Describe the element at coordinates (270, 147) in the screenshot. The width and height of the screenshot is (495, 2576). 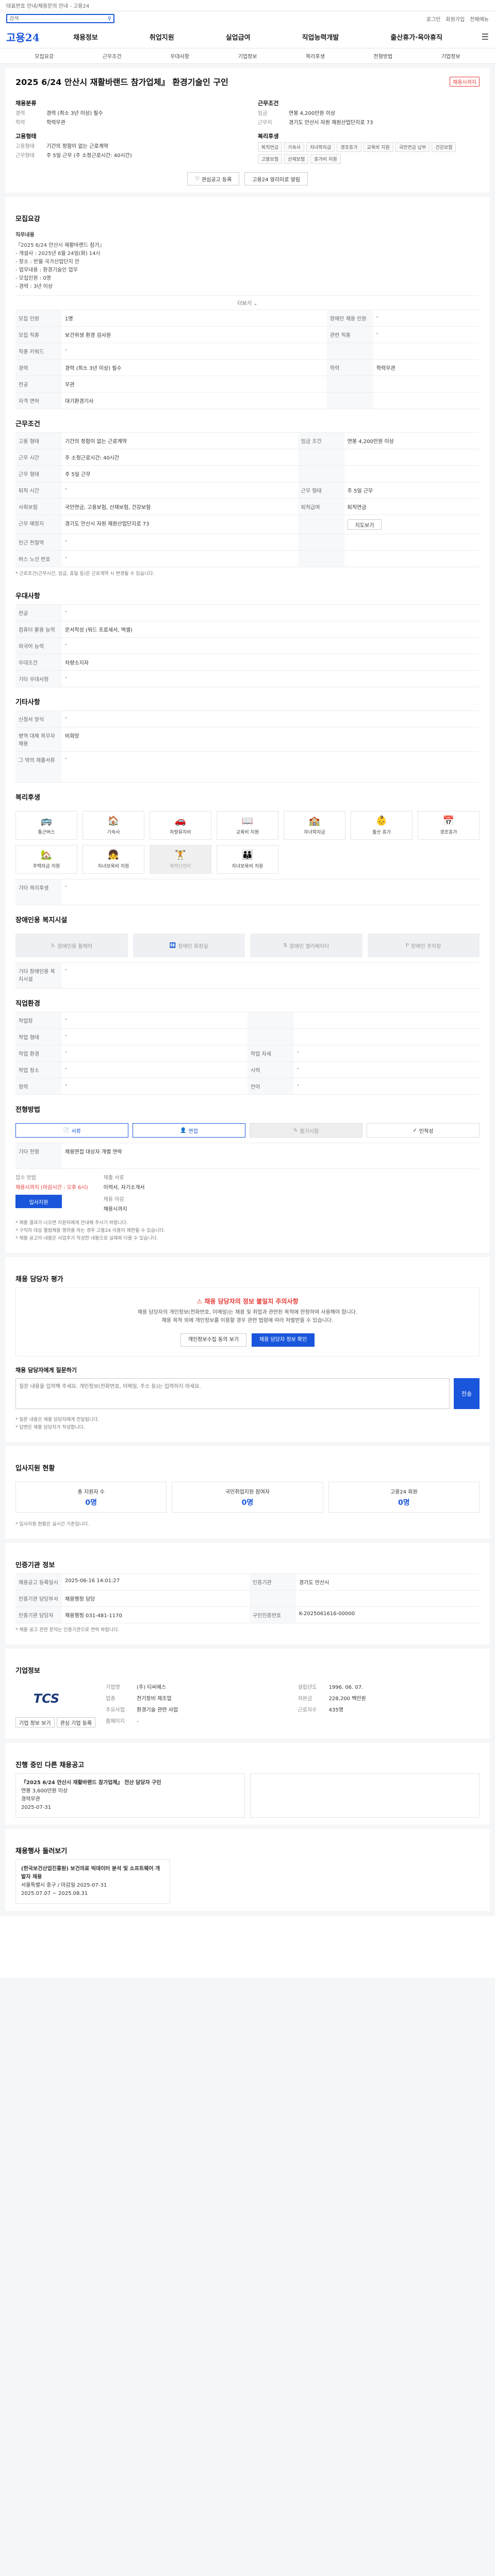
I see `welfare-tag: 퇴직연금` at that location.